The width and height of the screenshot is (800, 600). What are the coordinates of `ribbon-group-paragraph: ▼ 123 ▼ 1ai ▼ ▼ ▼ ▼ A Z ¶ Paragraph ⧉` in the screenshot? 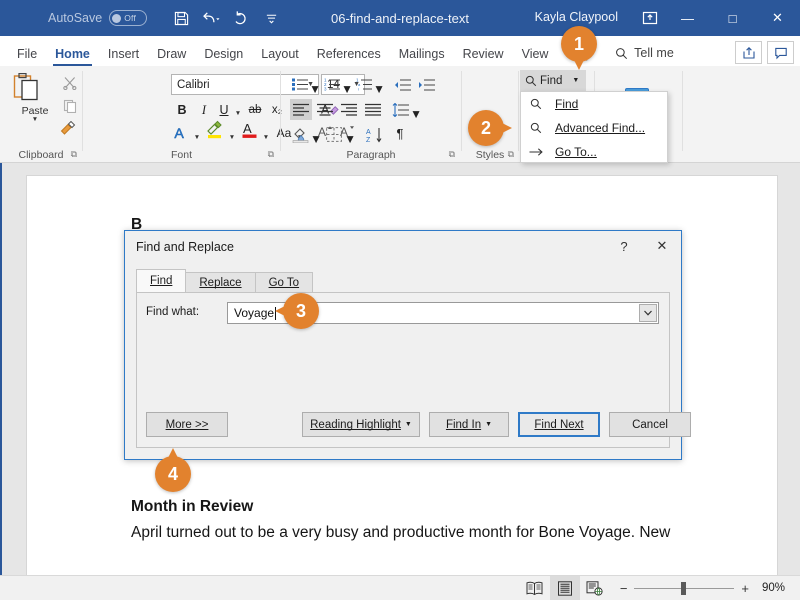 It's located at (371, 114).